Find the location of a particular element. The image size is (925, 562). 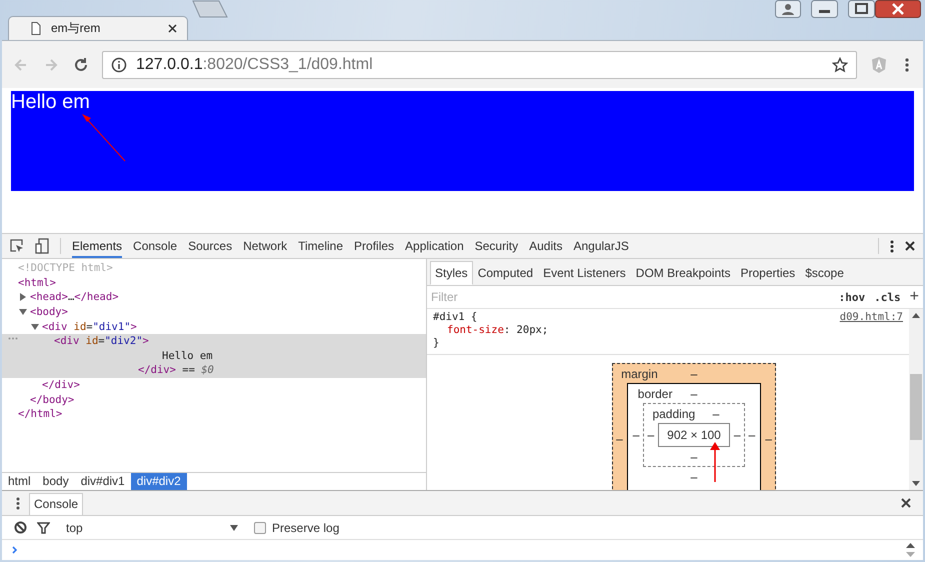

dom-node-text: </html> is located at coordinates (40, 414).